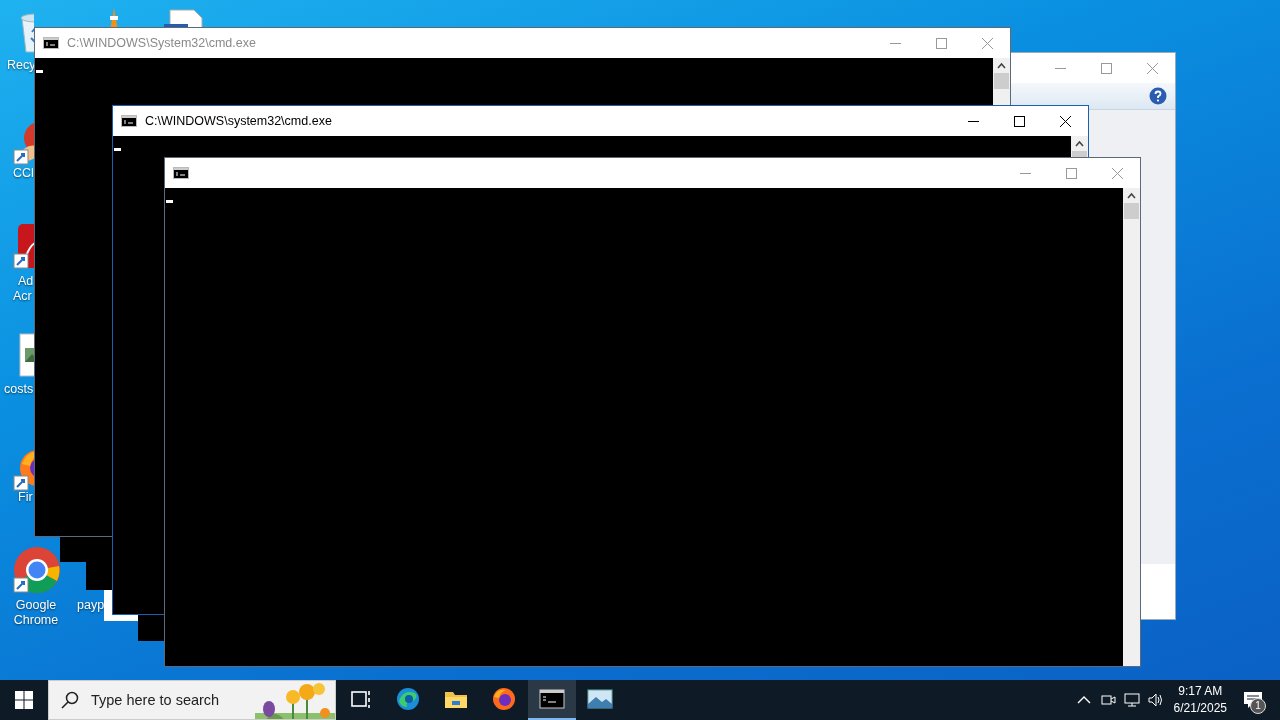  Describe the element at coordinates (36, 620) in the screenshot. I see `icon-label: Chrome` at that location.